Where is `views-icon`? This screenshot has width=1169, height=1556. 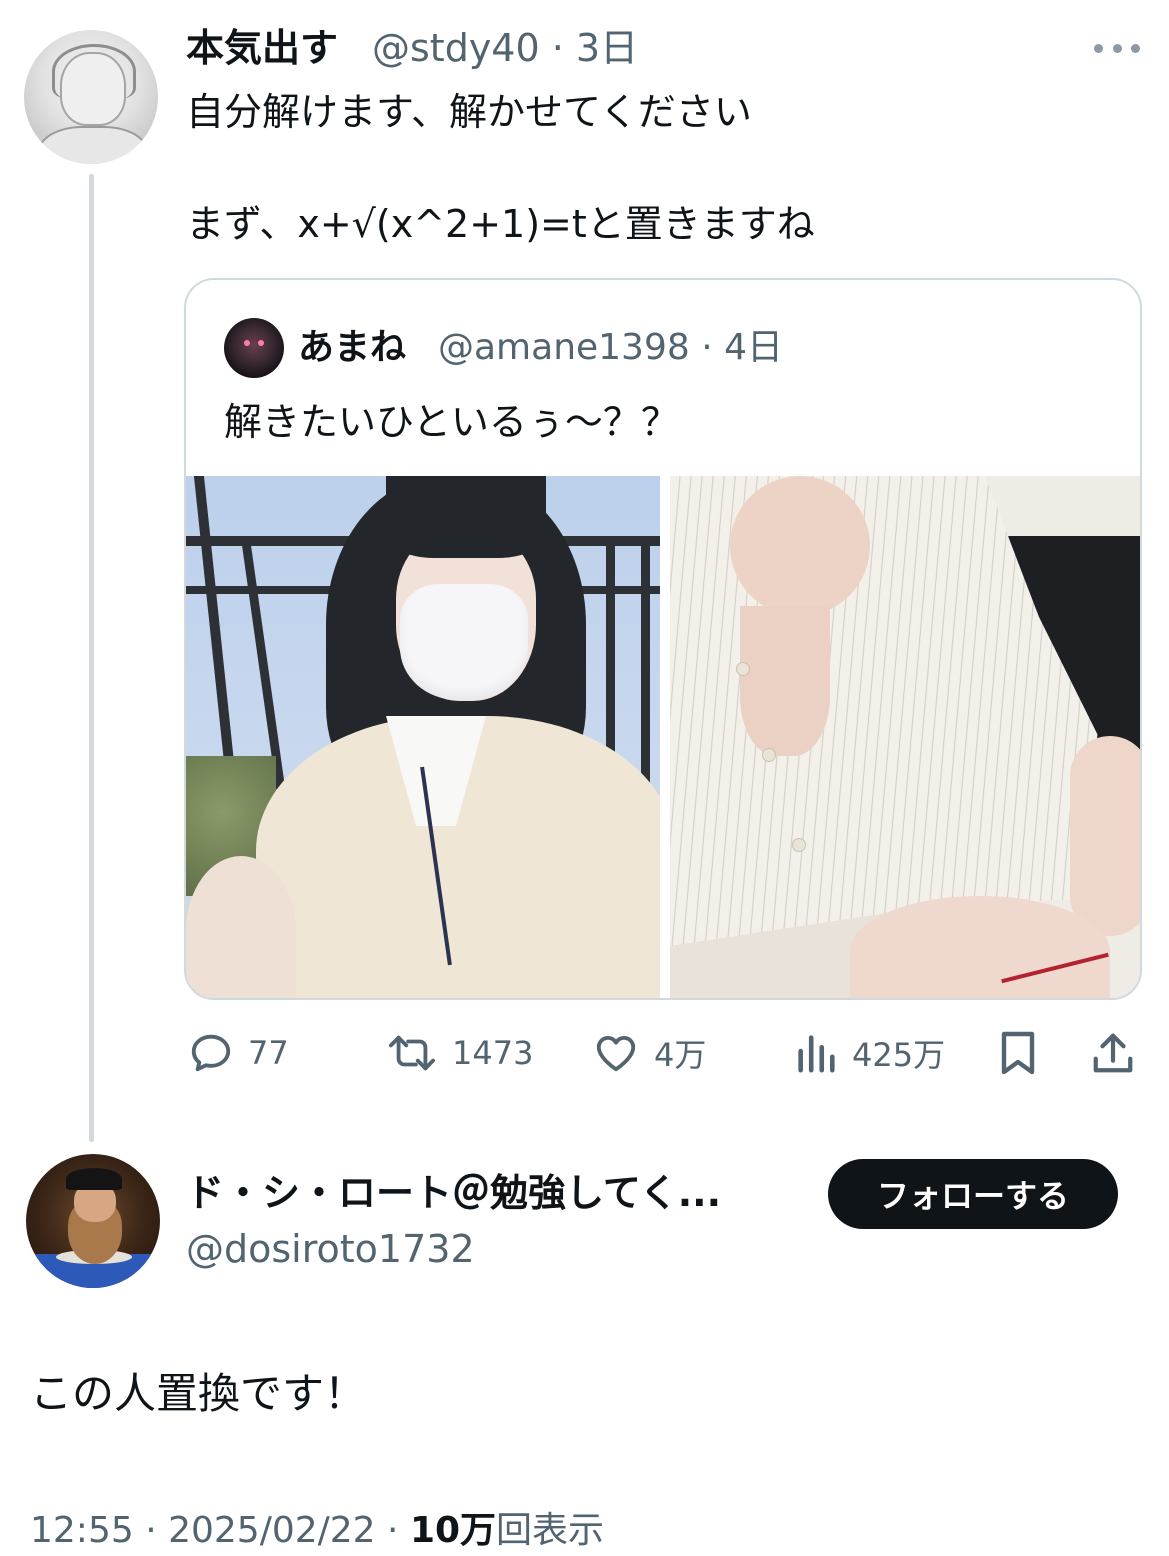
views-icon is located at coordinates (816, 1054).